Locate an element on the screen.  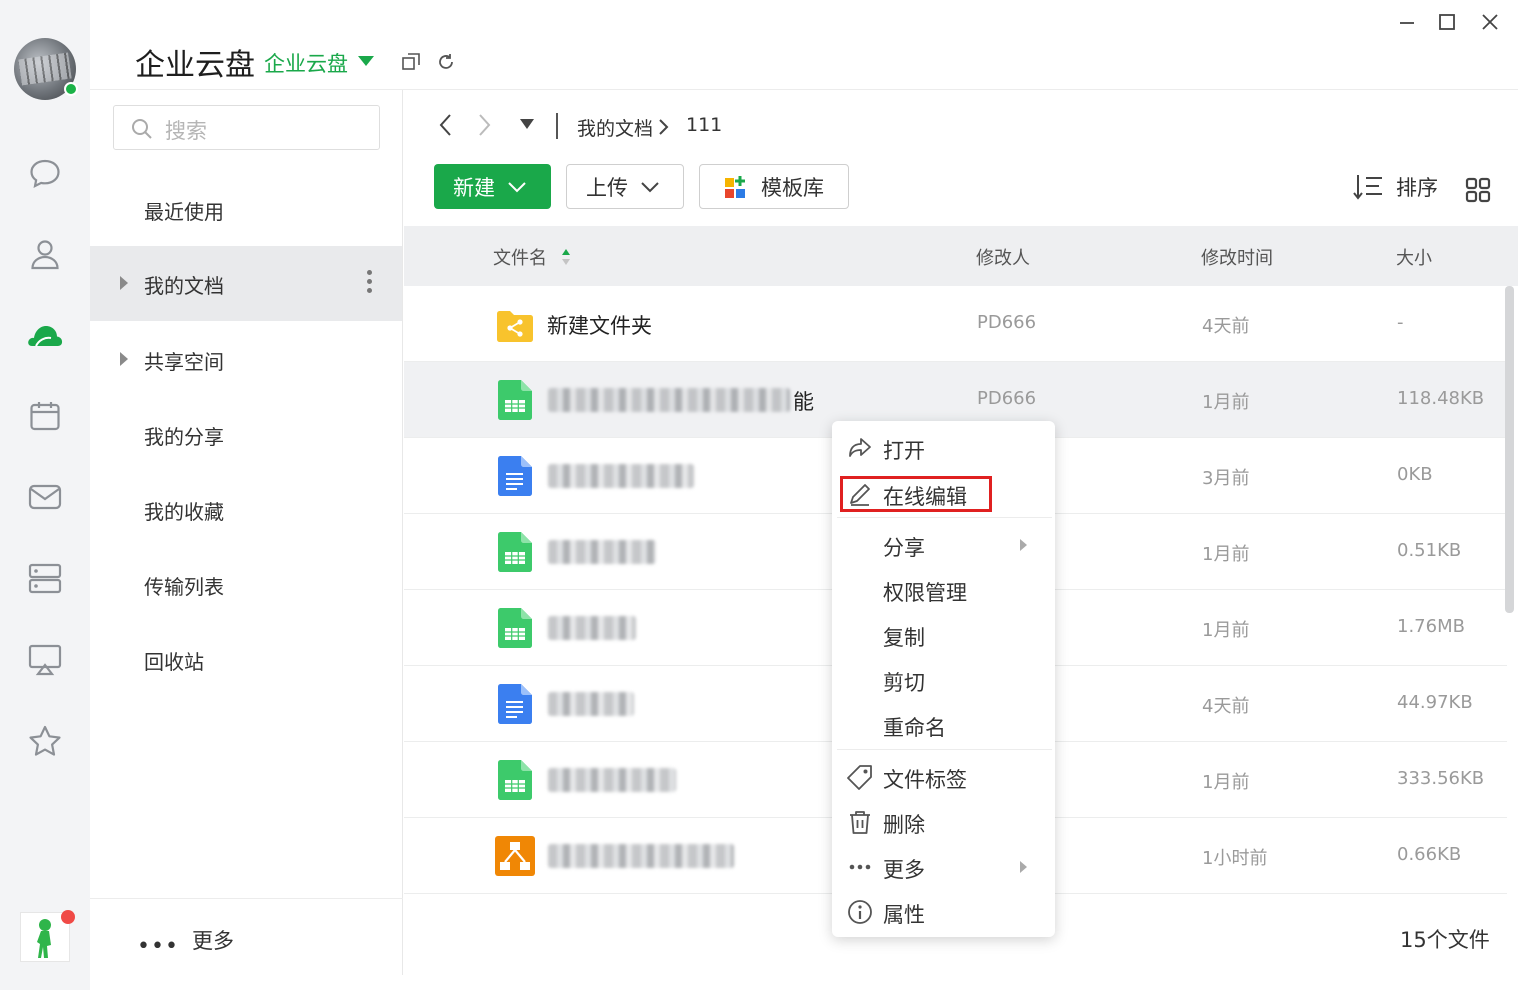
info-icon is located at coordinates (860, 912).